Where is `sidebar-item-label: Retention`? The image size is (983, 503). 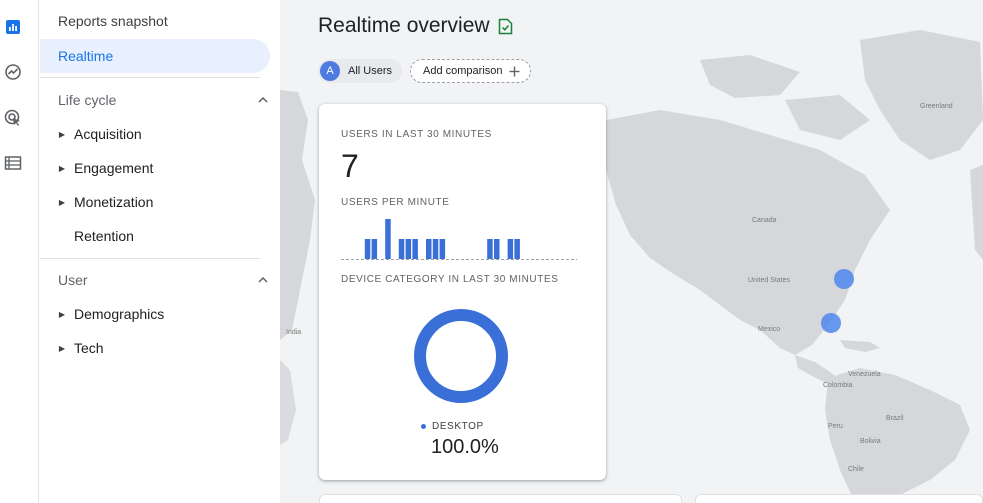 sidebar-item-label: Retention is located at coordinates (104, 236).